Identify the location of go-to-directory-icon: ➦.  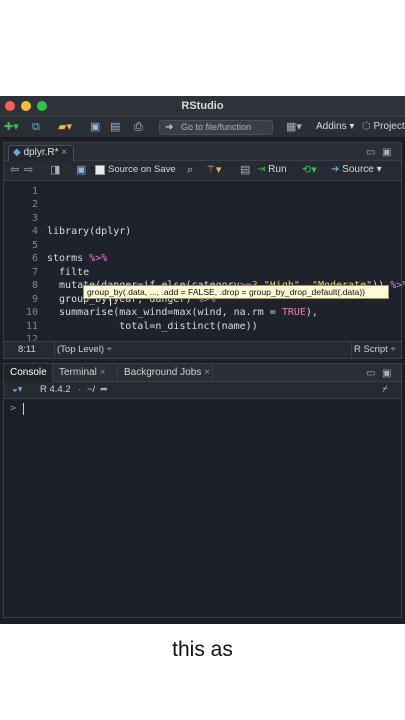
(104, 390).